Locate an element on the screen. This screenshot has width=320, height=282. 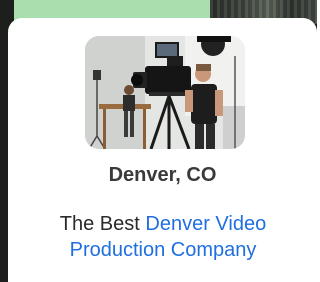
card-description: The Best Denver Video Production Company is located at coordinates (163, 237).